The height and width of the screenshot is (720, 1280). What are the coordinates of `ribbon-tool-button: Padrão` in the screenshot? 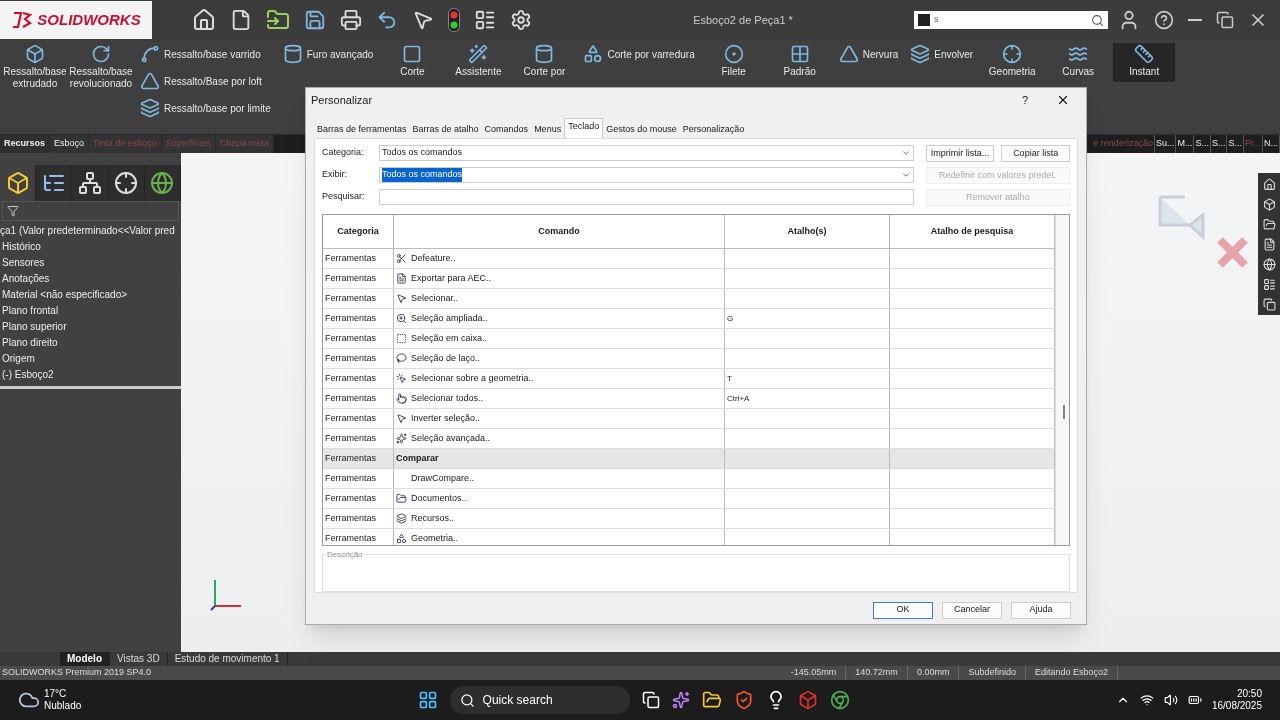 It's located at (799, 62).